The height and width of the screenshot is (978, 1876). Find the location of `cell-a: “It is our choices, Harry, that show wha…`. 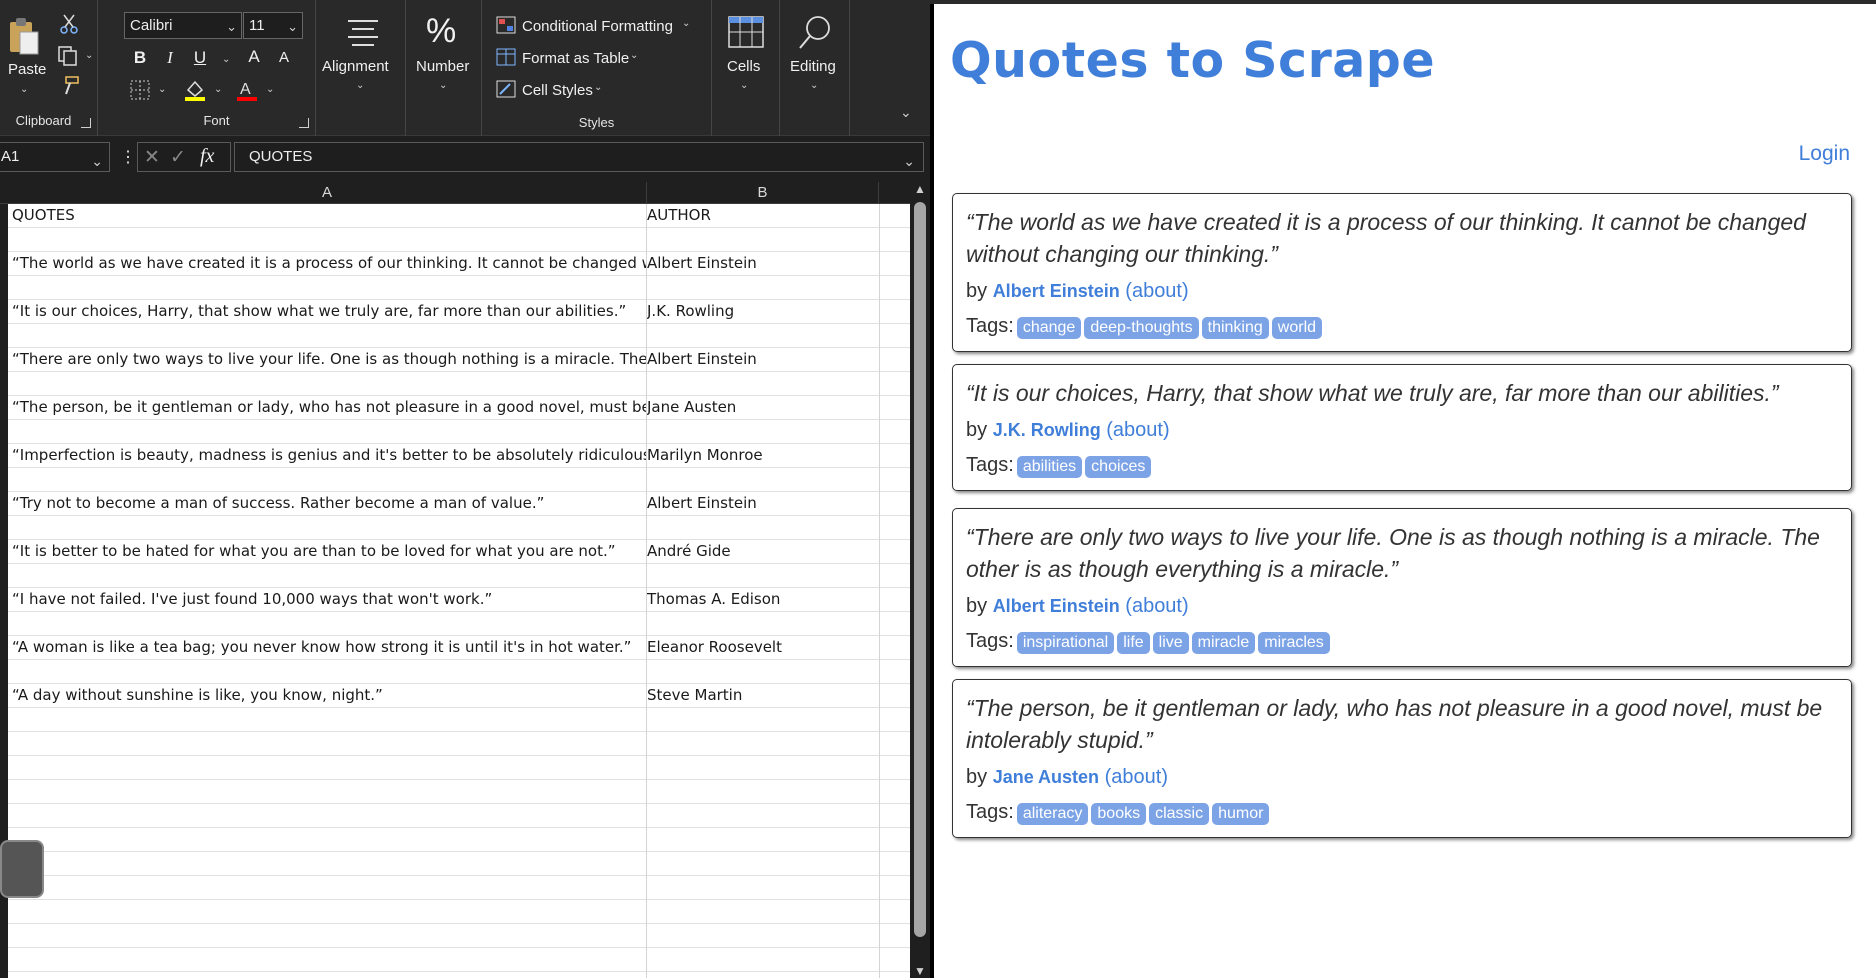

cell-a: “It is our choices, Harry, that show wha… is located at coordinates (329, 311).